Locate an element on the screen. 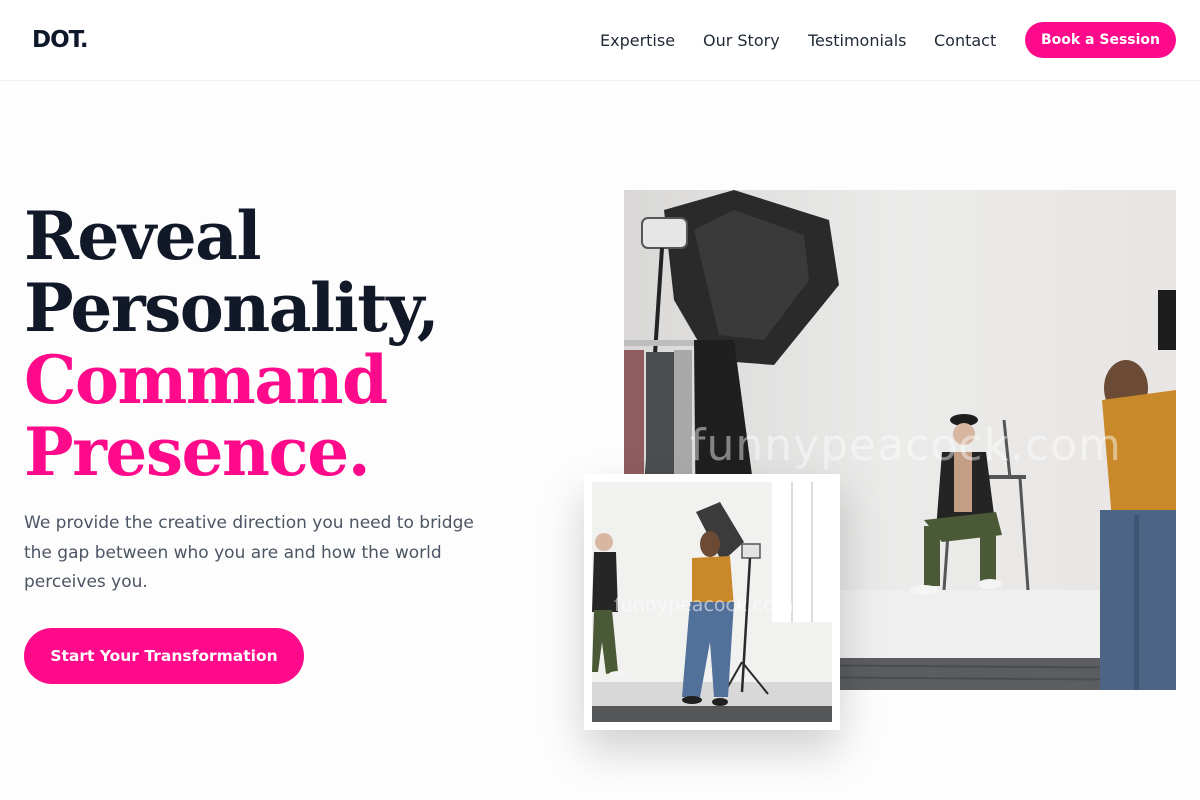 The height and width of the screenshot is (800, 1200). hero-secondary-photo-frame: funnypeacock.com is located at coordinates (712, 602).